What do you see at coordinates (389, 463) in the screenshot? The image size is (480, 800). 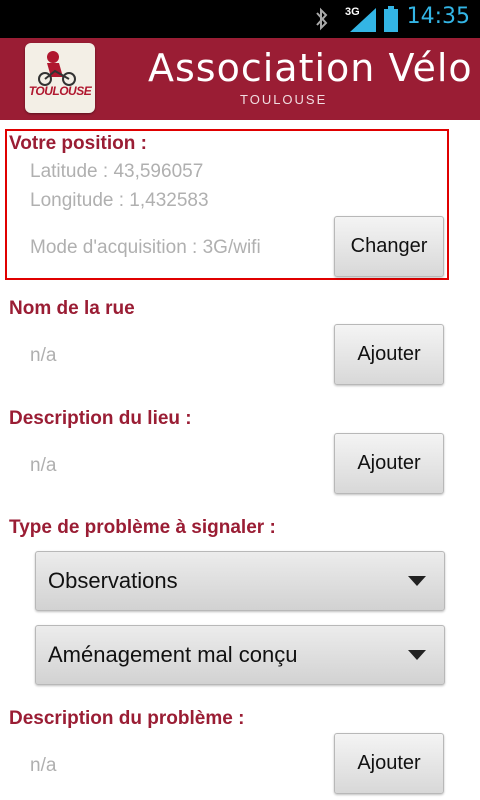 I see `add-place-button: Ajouter` at bounding box center [389, 463].